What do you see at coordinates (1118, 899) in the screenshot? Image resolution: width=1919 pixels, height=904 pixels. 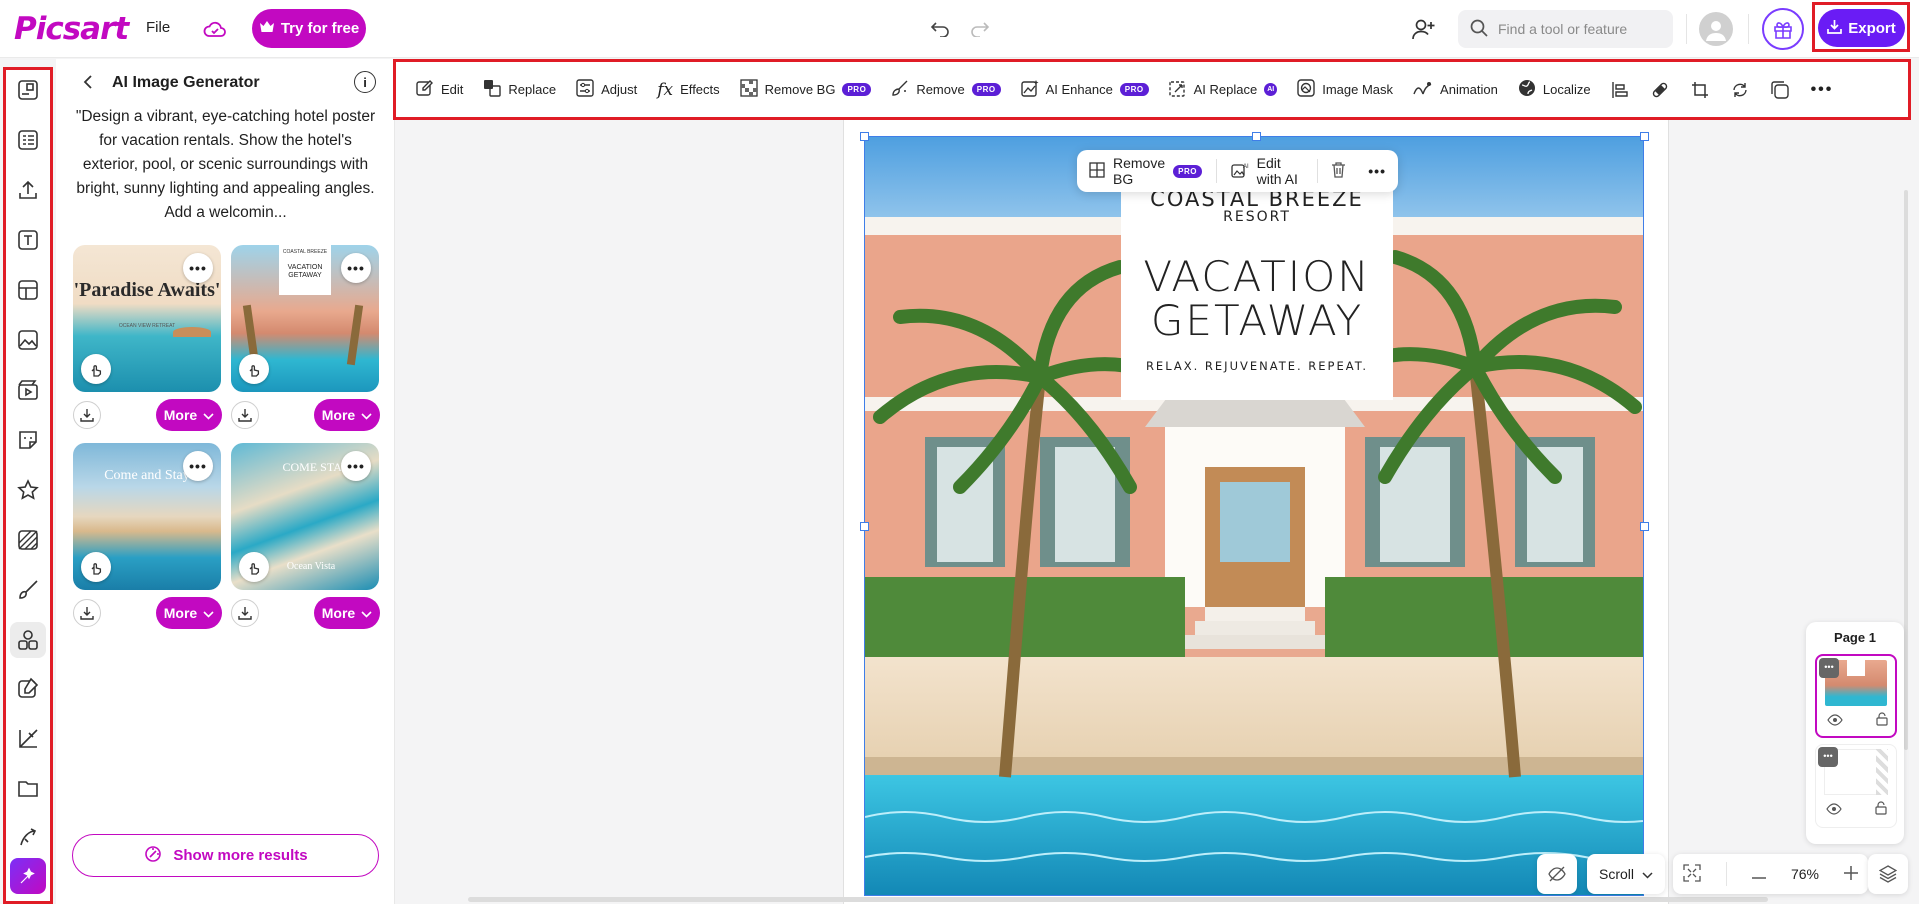 I see `horizontal-scrollbar` at bounding box center [1118, 899].